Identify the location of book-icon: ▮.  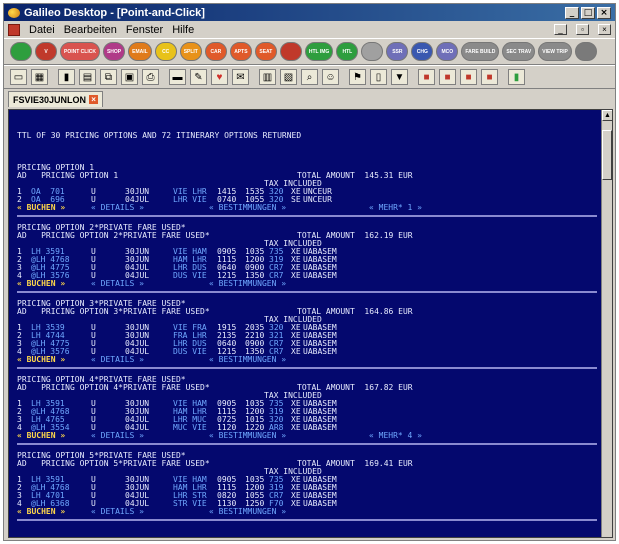
(66, 77).